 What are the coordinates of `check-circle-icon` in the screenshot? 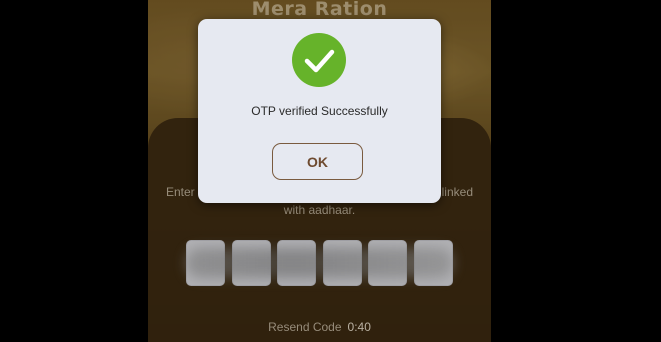 It's located at (319, 60).